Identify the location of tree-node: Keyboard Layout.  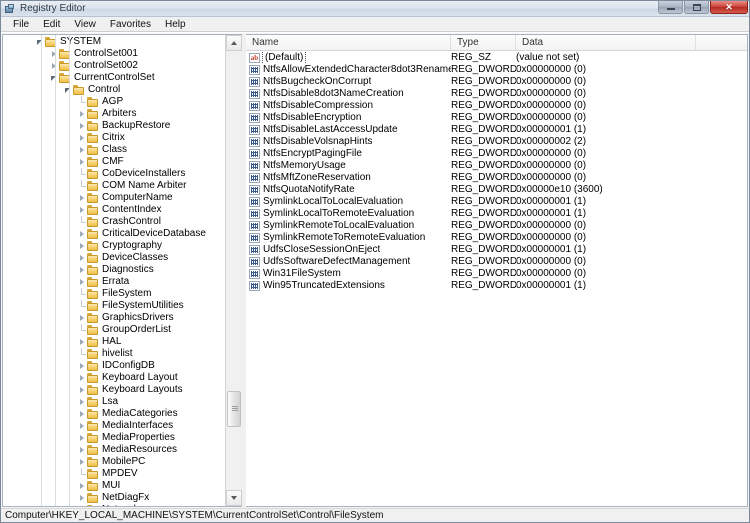
(114, 378).